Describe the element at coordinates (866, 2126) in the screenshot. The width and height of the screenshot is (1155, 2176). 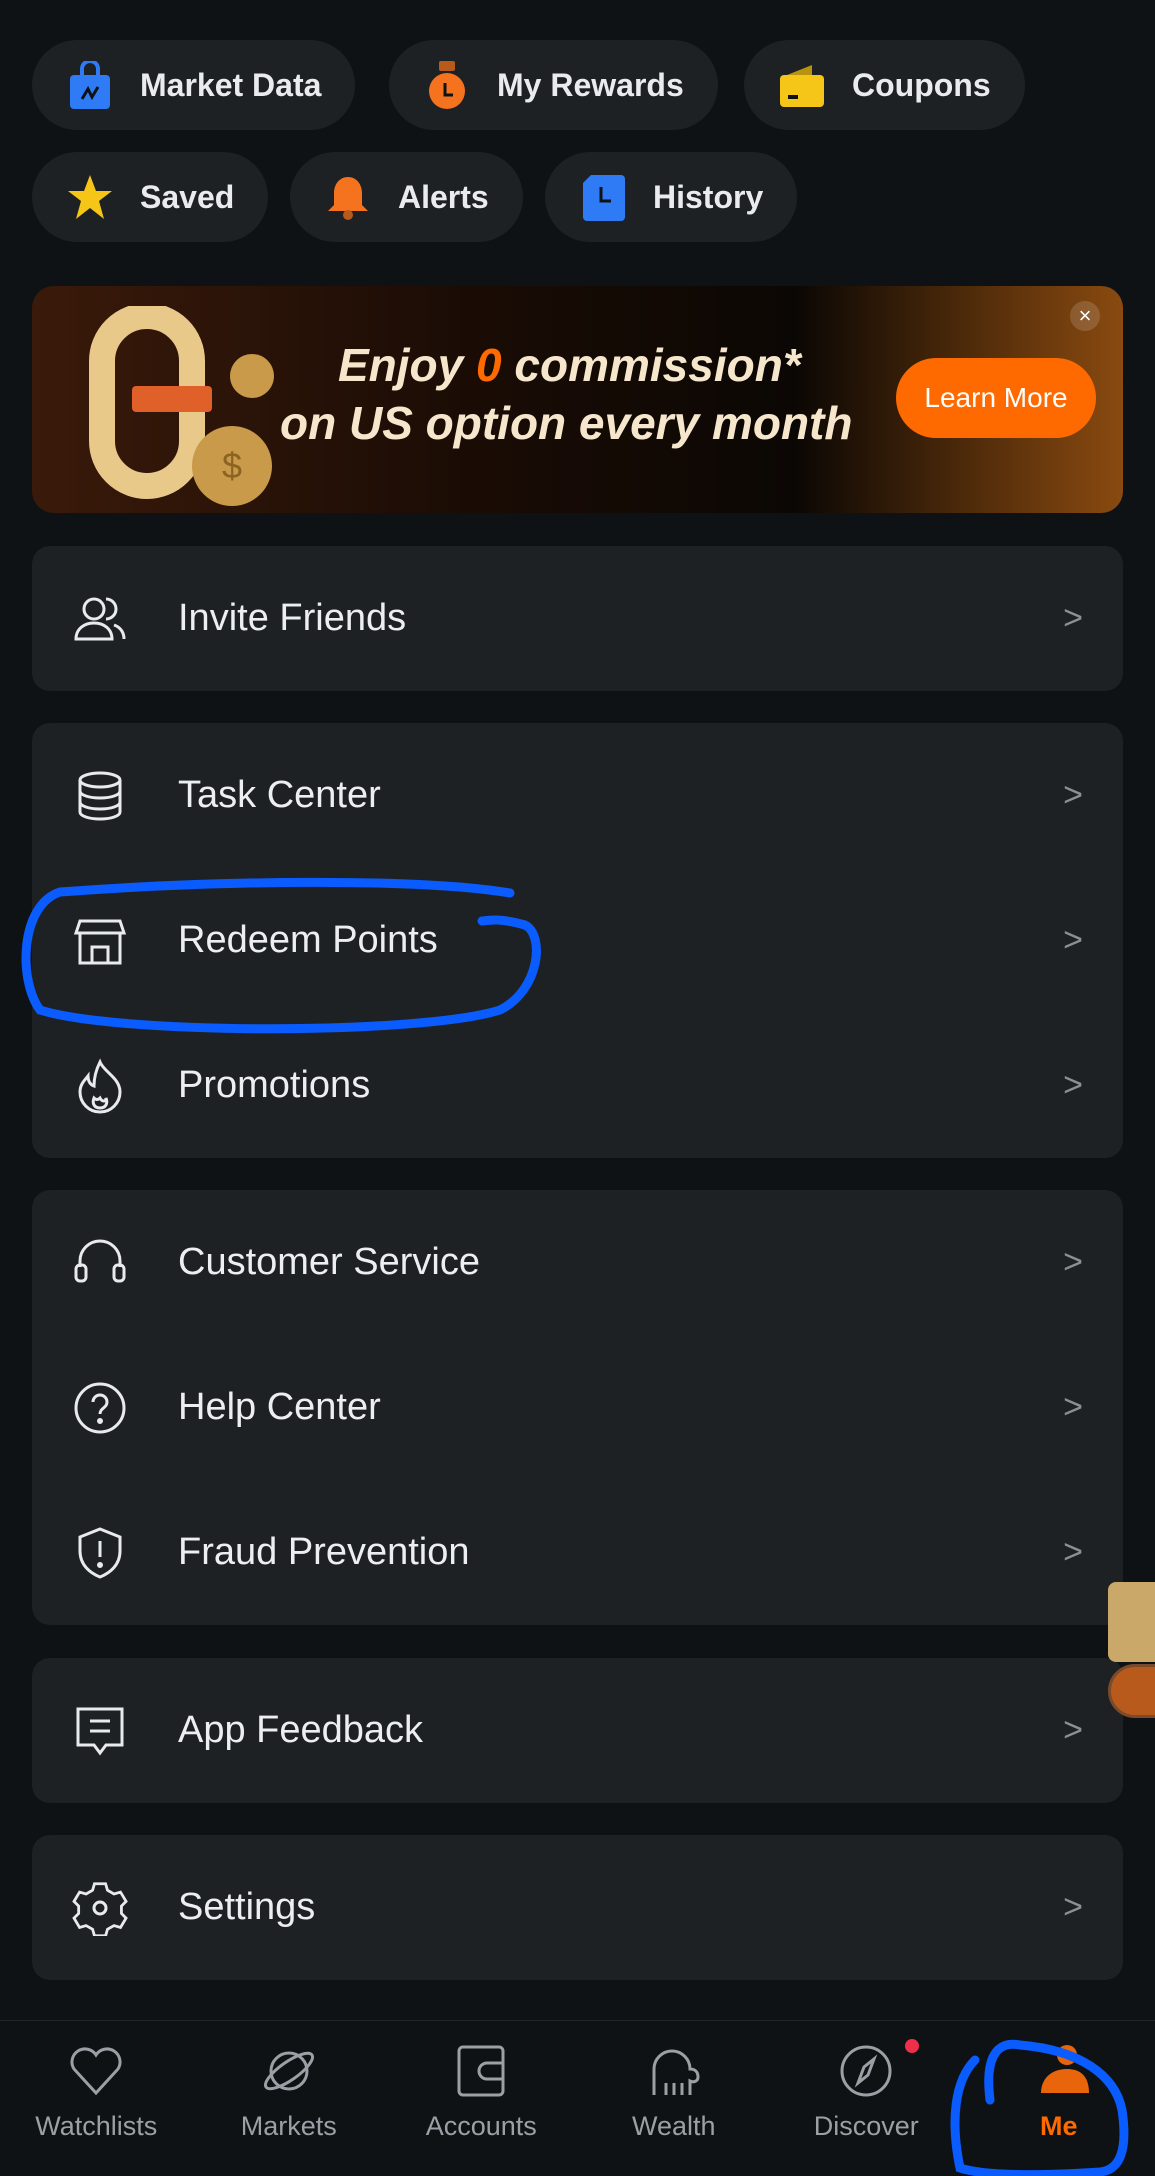
I see `tab-label: Discover` at that location.